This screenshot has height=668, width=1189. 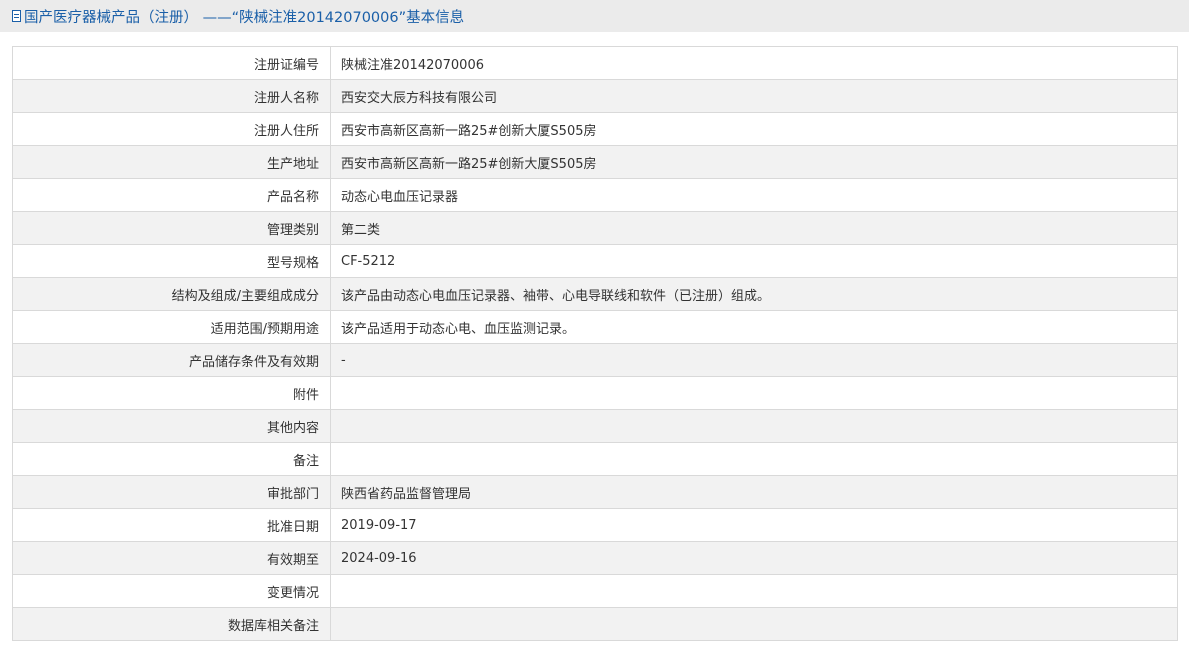 What do you see at coordinates (171, 459) in the screenshot?
I see `row-label-remarks: 备注` at bounding box center [171, 459].